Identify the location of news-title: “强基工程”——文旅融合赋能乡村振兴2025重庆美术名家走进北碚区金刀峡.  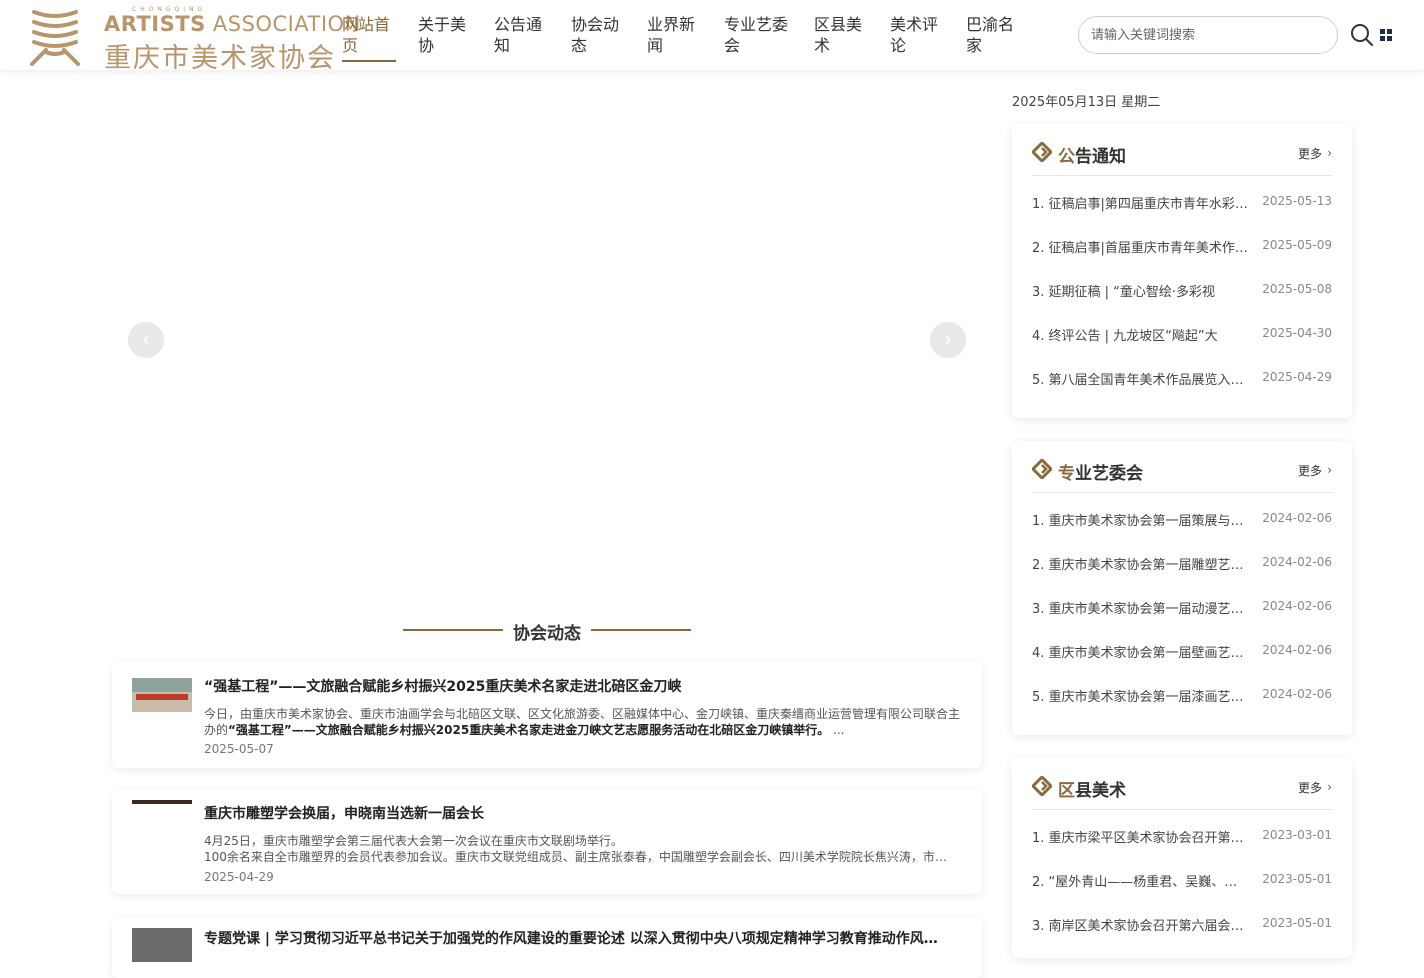
(442, 686).